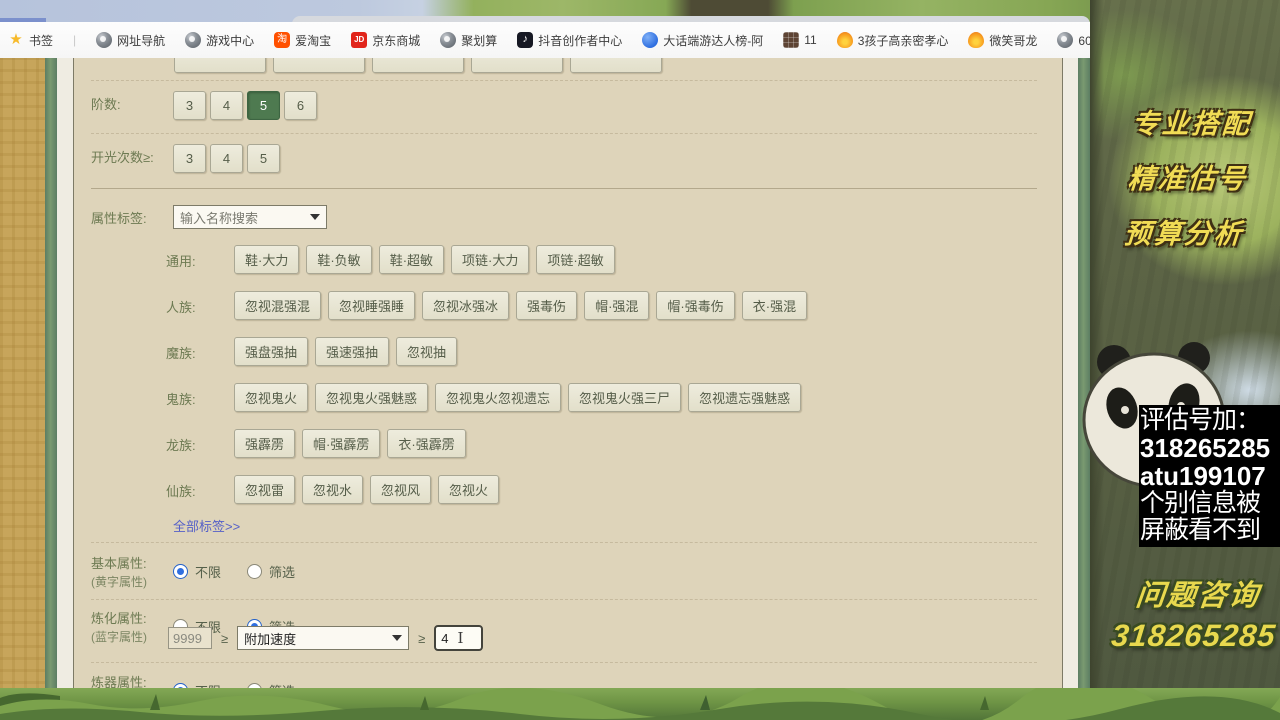 Image resolution: width=1280 pixels, height=720 pixels. I want to click on bookmark-item: 聚划算, so click(468, 40).